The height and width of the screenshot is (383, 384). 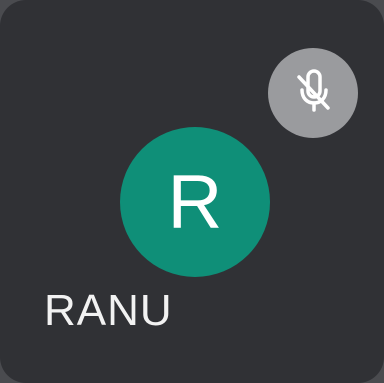 I want to click on avatar-initial: R, so click(x=195, y=202).